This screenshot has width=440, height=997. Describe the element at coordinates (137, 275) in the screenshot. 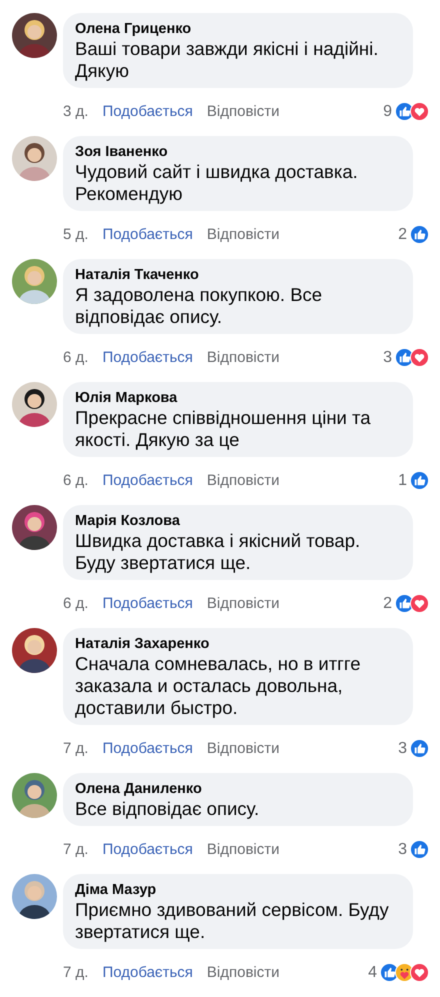

I see `author-name: Наталія Ткаченко` at that location.